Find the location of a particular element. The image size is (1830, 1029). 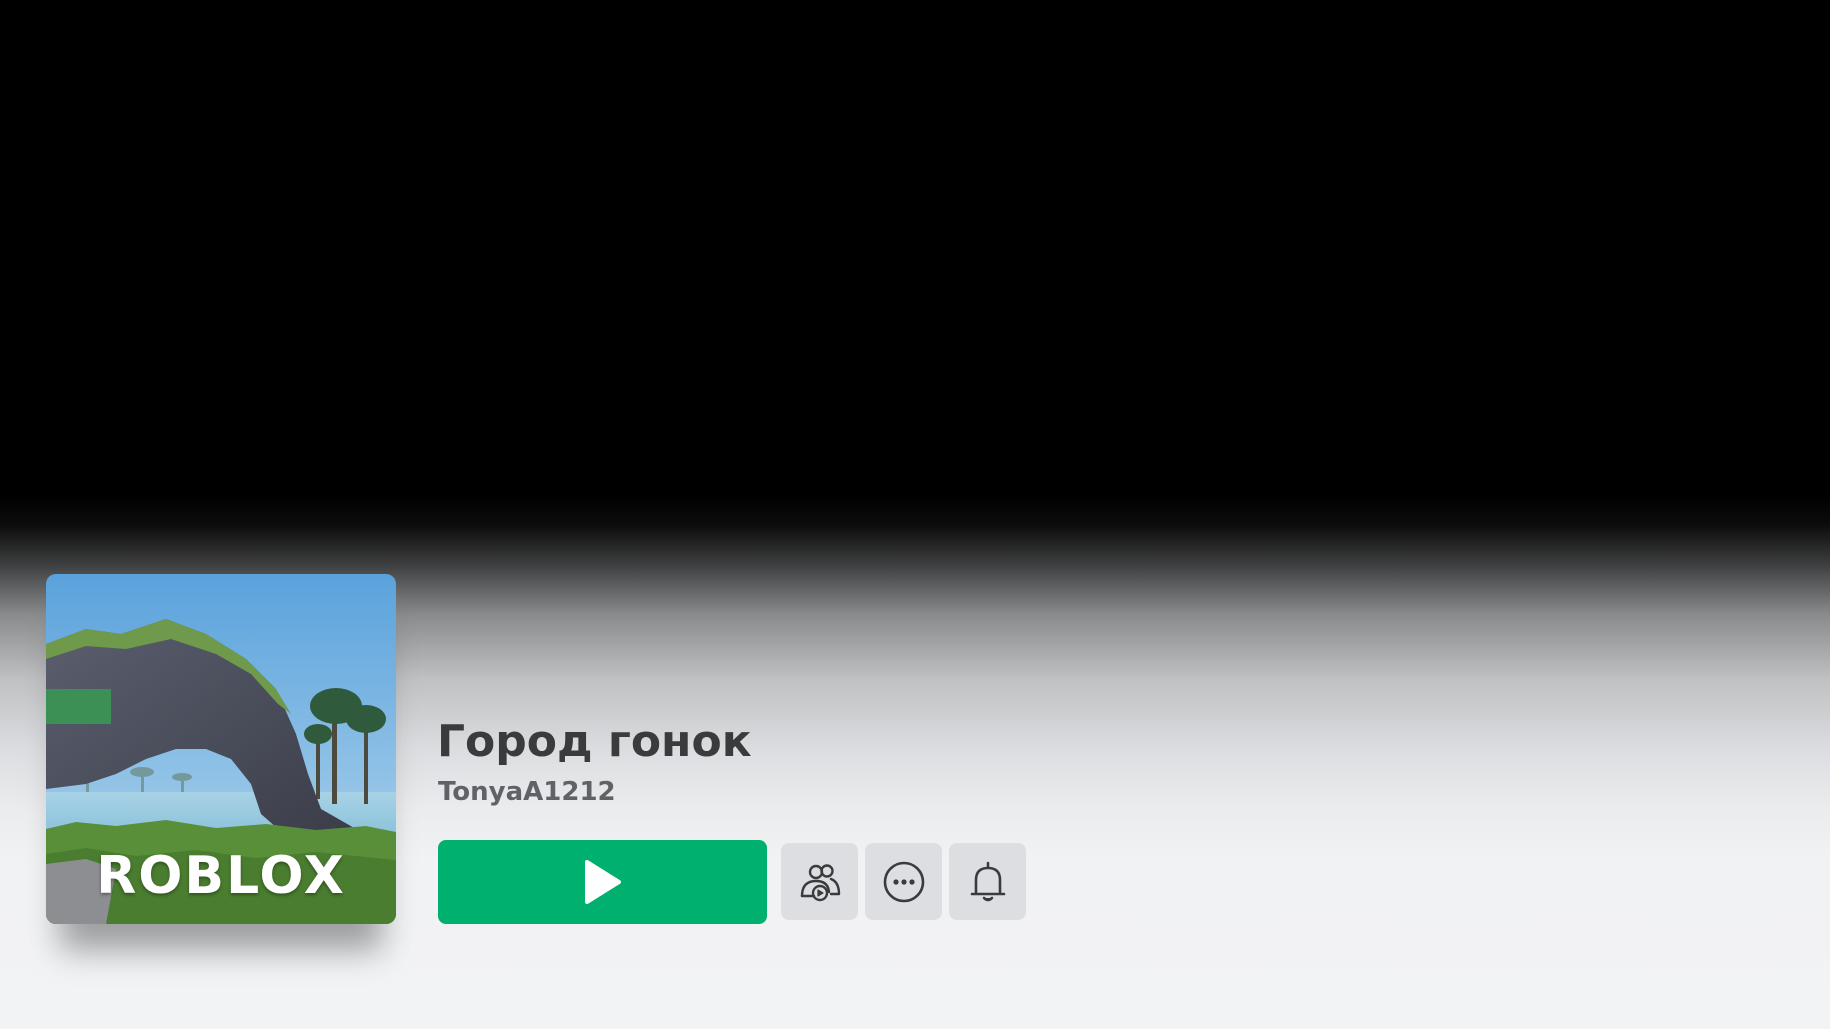

party-button is located at coordinates (819, 881).